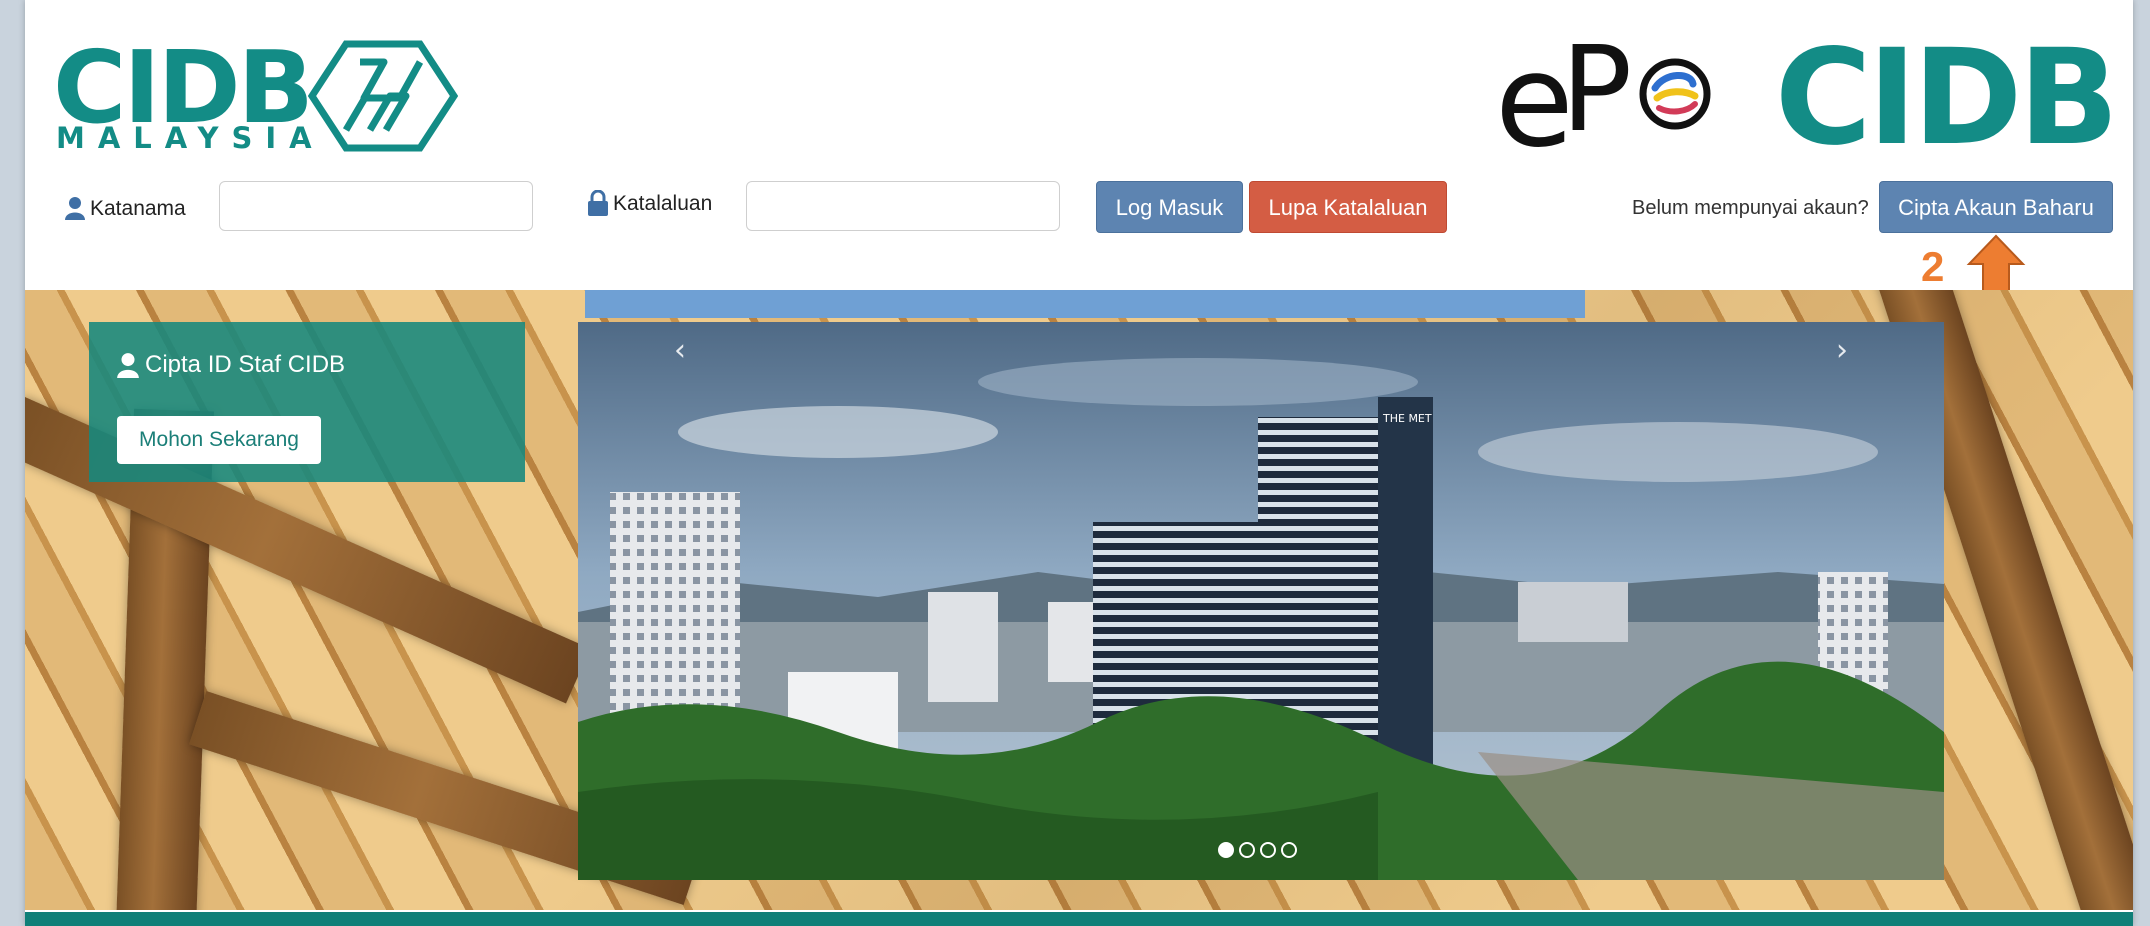 The width and height of the screenshot is (2150, 926). Describe the element at coordinates (190, 138) in the screenshot. I see `logo-subtitle: MALAYSIA` at that location.